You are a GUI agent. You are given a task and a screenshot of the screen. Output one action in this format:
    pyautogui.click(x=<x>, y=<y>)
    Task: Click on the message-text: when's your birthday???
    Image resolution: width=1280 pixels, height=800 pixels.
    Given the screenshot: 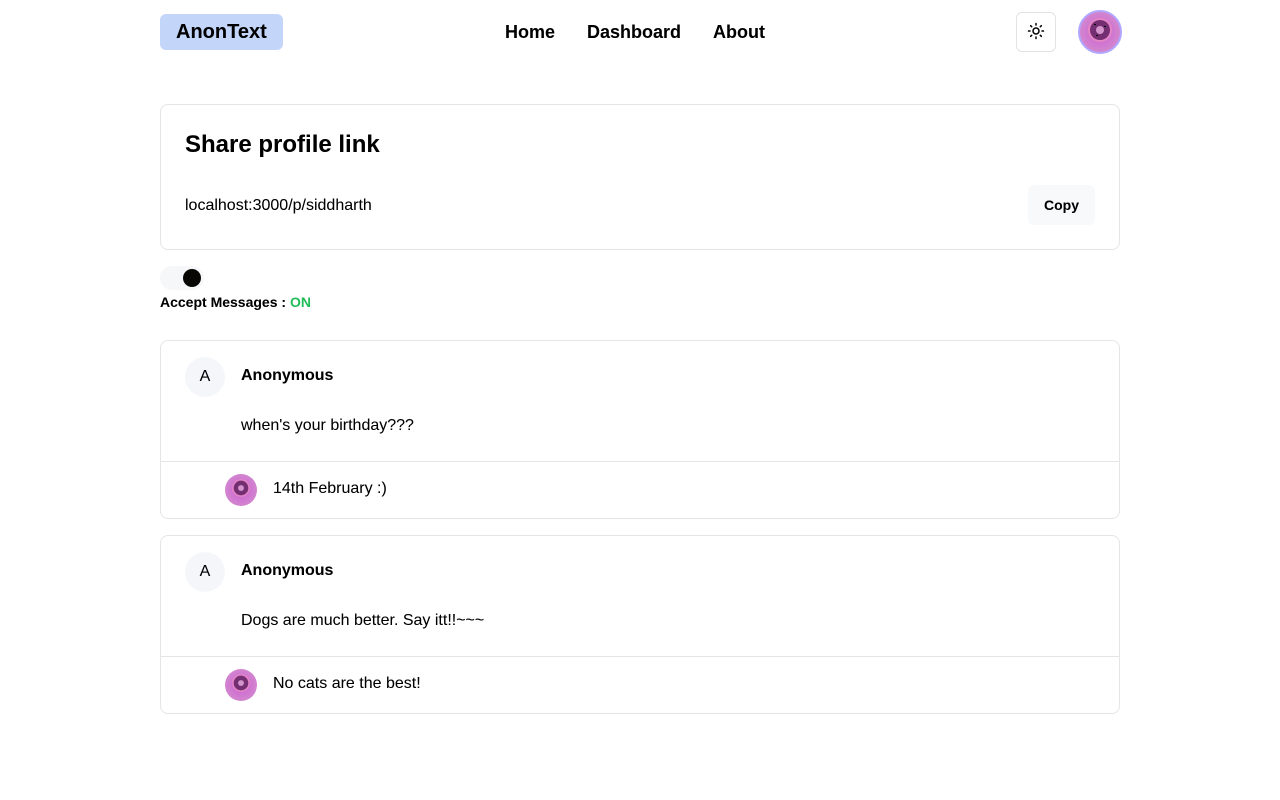 What is the action you would take?
    pyautogui.click(x=327, y=425)
    